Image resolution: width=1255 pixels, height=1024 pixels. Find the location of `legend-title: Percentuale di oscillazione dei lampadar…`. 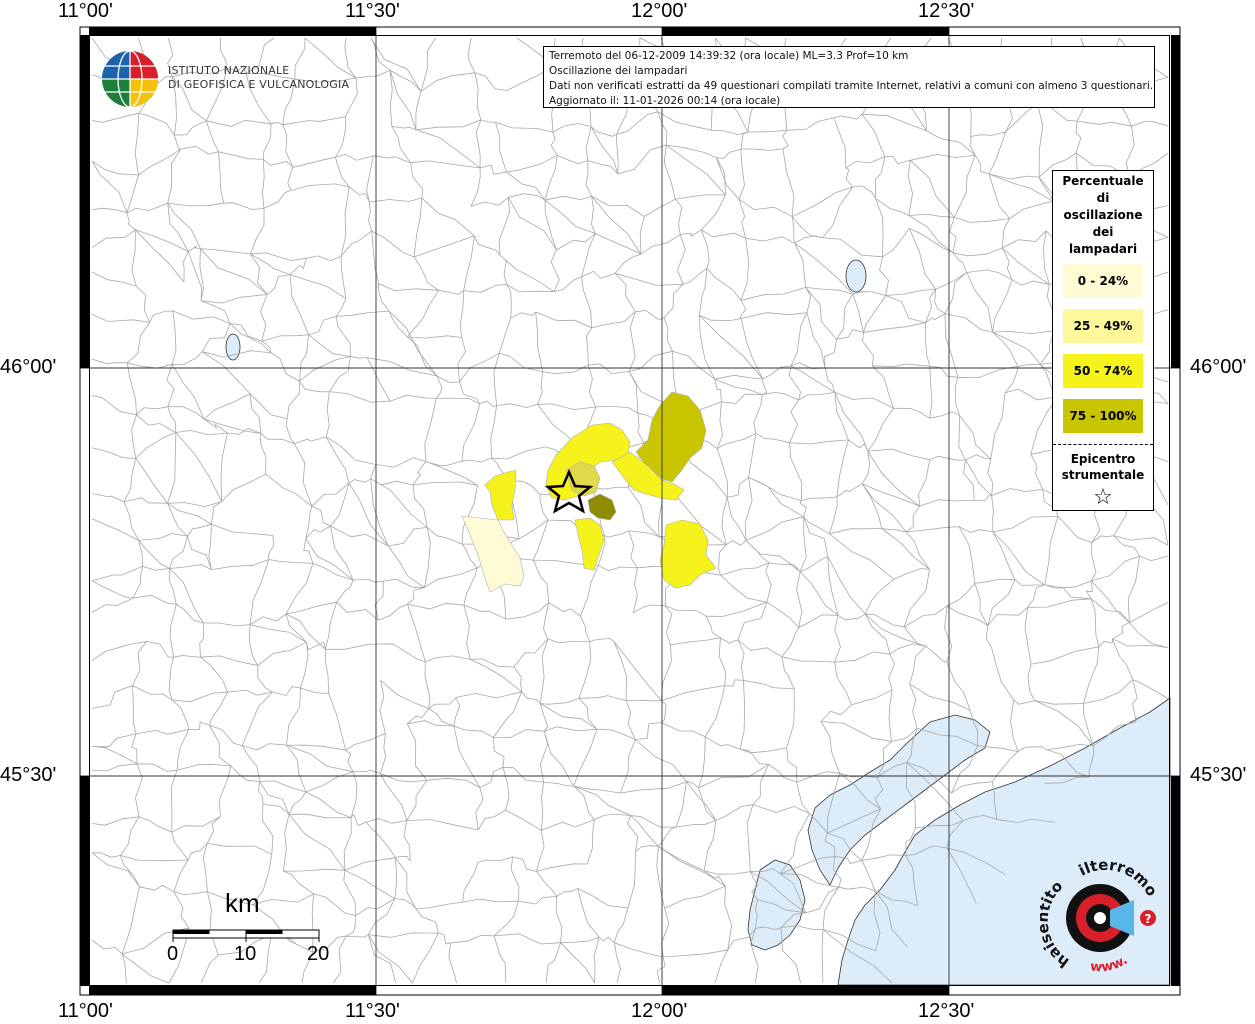

legend-title: Percentuale di oscillazione dei lampadar… is located at coordinates (1103, 215).